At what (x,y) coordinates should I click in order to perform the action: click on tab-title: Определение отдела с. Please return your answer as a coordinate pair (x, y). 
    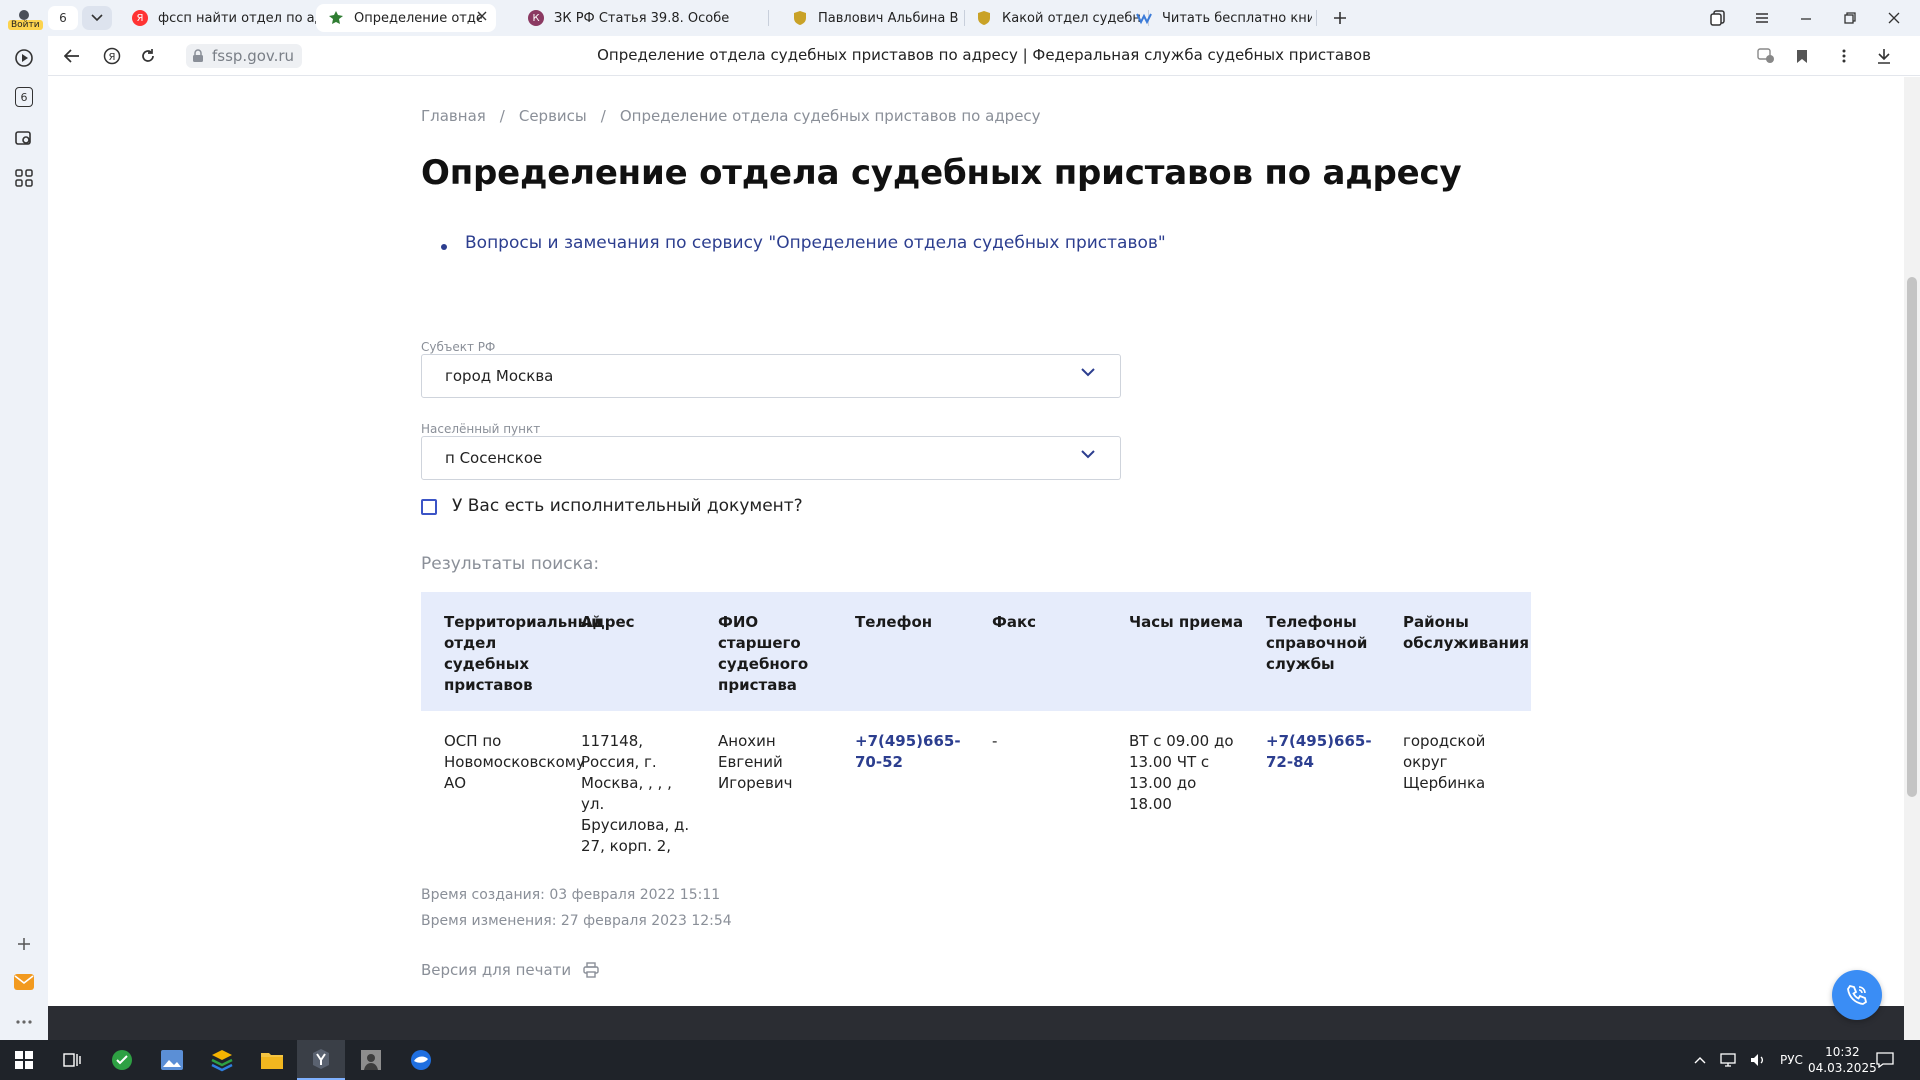
    Looking at the image, I should click on (418, 18).